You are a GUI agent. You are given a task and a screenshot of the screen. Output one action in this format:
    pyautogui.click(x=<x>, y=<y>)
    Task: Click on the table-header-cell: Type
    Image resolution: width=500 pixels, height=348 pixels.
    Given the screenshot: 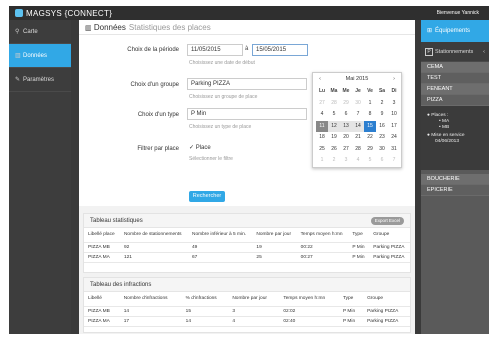 What is the action you would take?
    pyautogui.click(x=359, y=235)
    